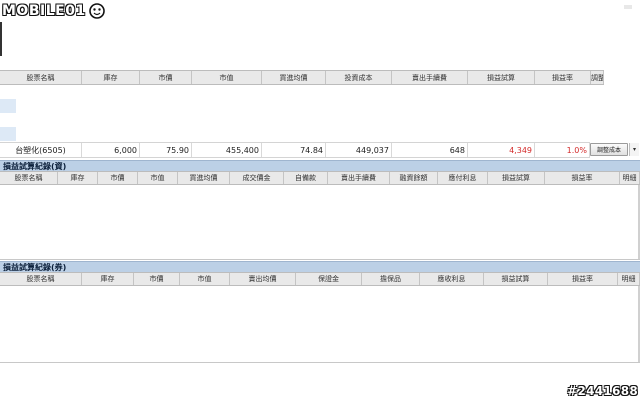 The image size is (640, 400). I want to click on chevron-down-icon: ▾, so click(634, 149).